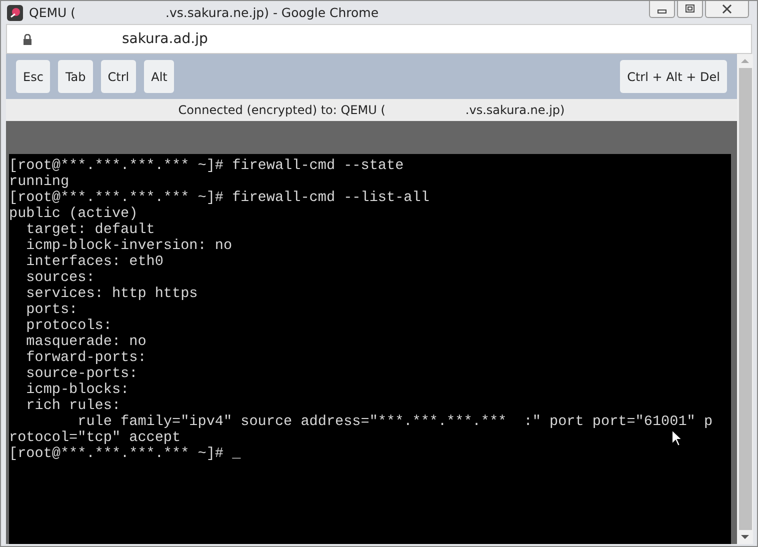 This screenshot has width=758, height=547. I want to click on terminal-line: icmp-block-inversion: no, so click(128, 246).